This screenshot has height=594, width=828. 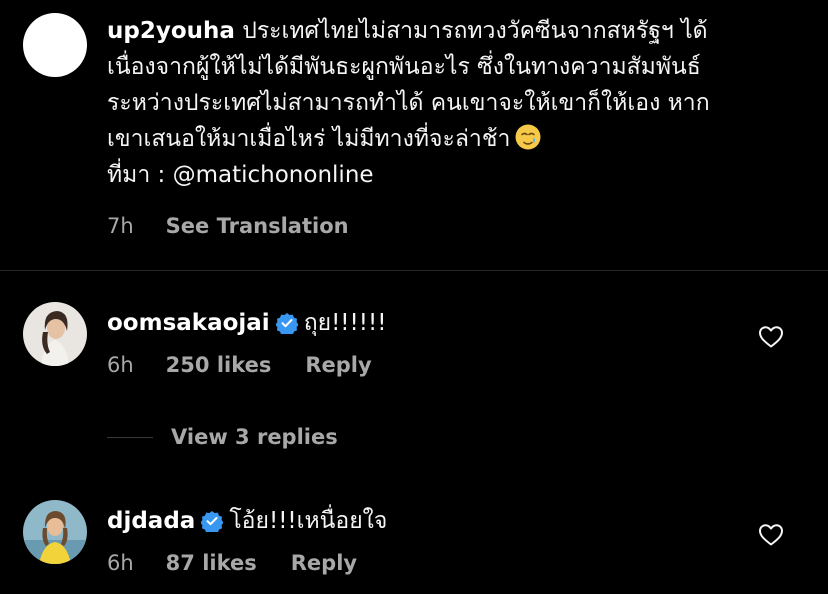 What do you see at coordinates (120, 226) in the screenshot?
I see `caption-time: 7h` at bounding box center [120, 226].